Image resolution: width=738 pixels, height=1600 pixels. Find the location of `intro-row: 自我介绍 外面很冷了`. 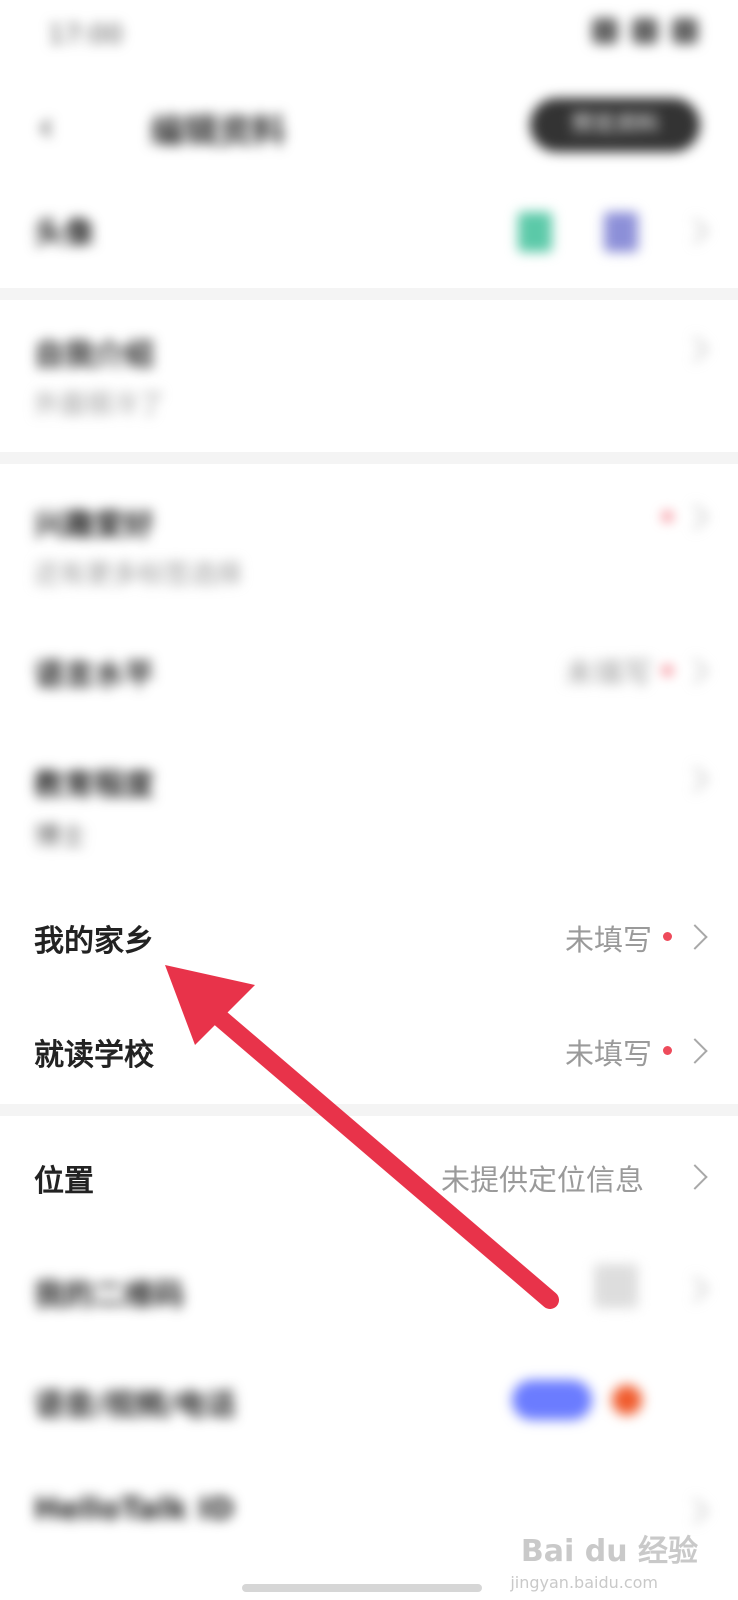

intro-row: 自我介绍 外面很冷了 is located at coordinates (369, 370).